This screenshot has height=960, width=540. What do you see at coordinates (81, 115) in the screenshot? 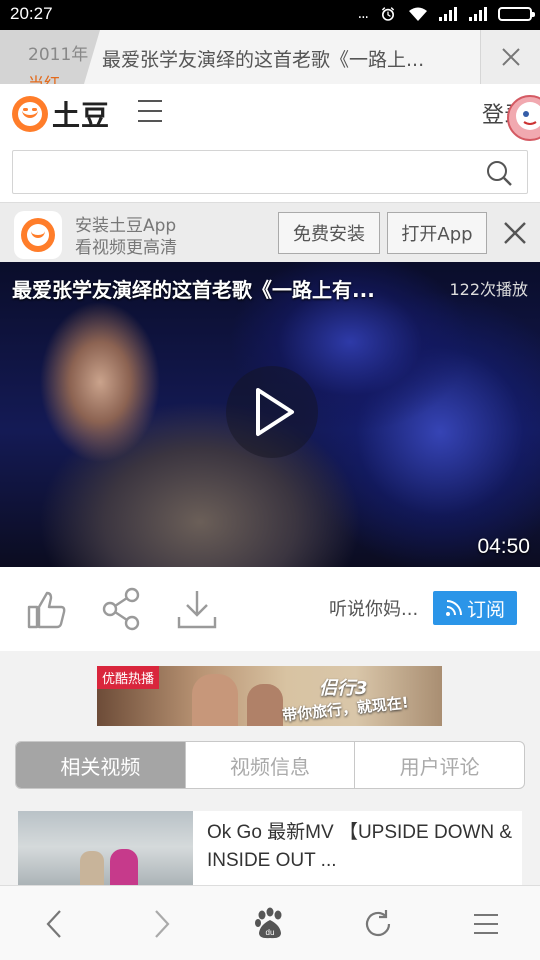
I see `logo-text: 土豆` at bounding box center [81, 115].